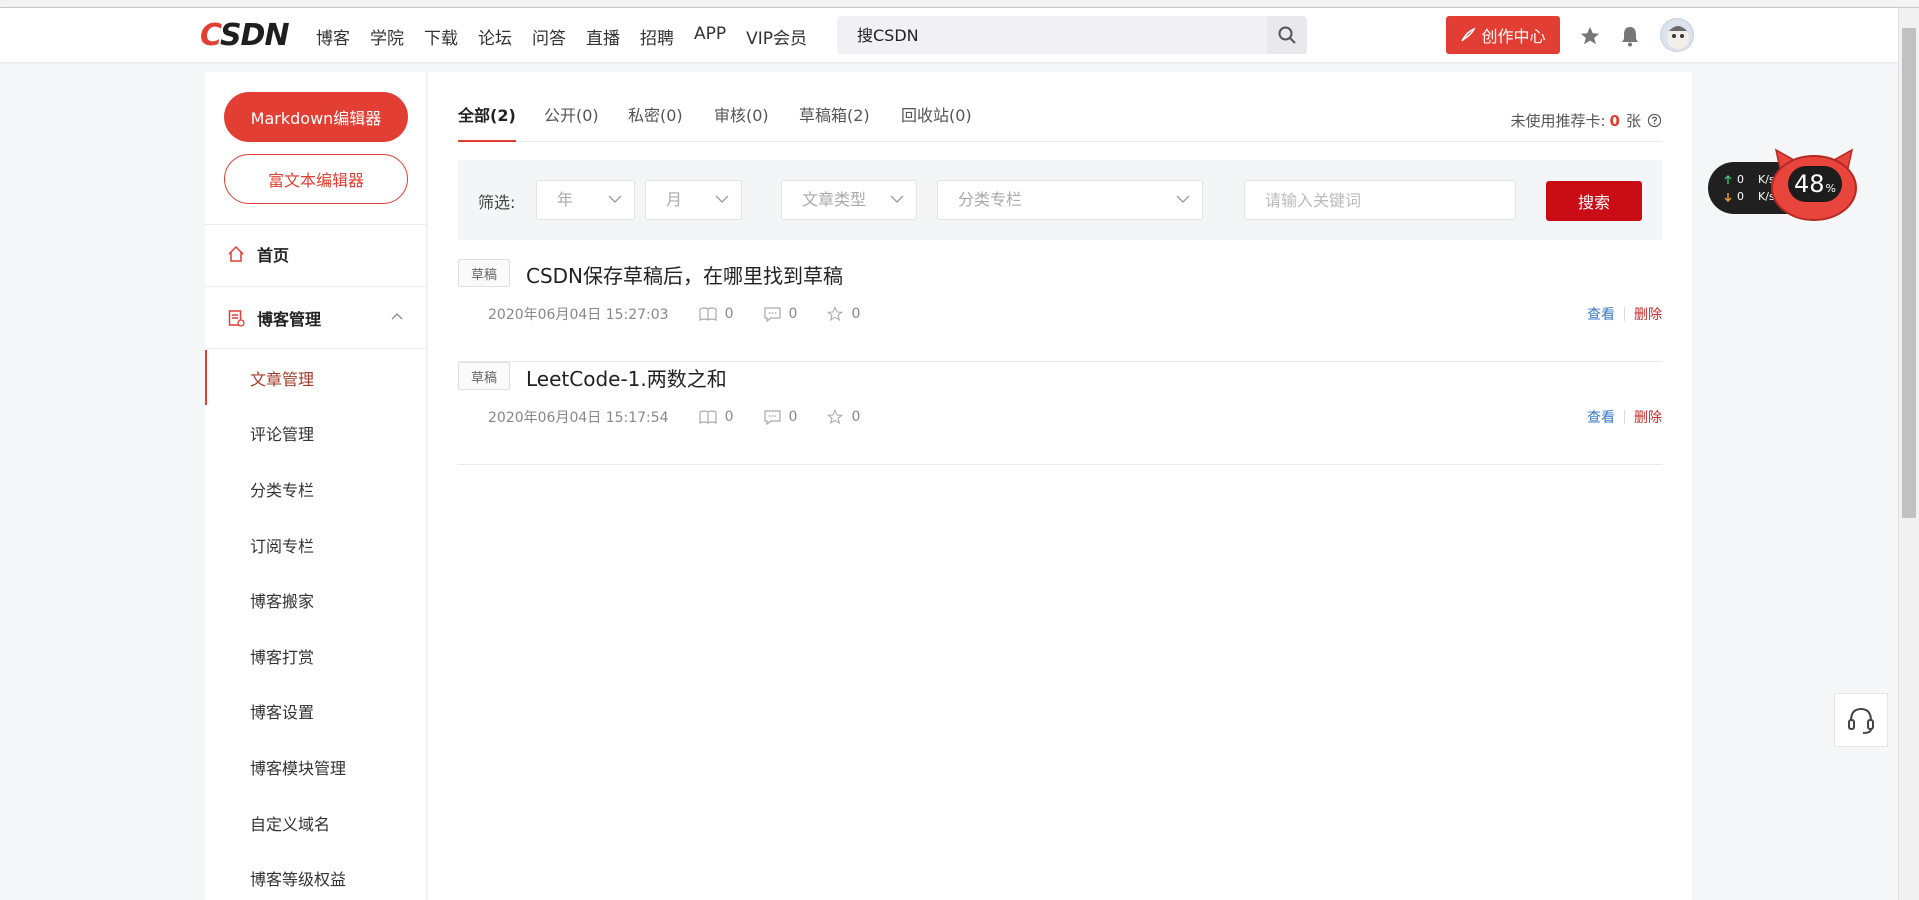  I want to click on sidebar-item-blog-level-rights: 博客等级权益, so click(316, 875).